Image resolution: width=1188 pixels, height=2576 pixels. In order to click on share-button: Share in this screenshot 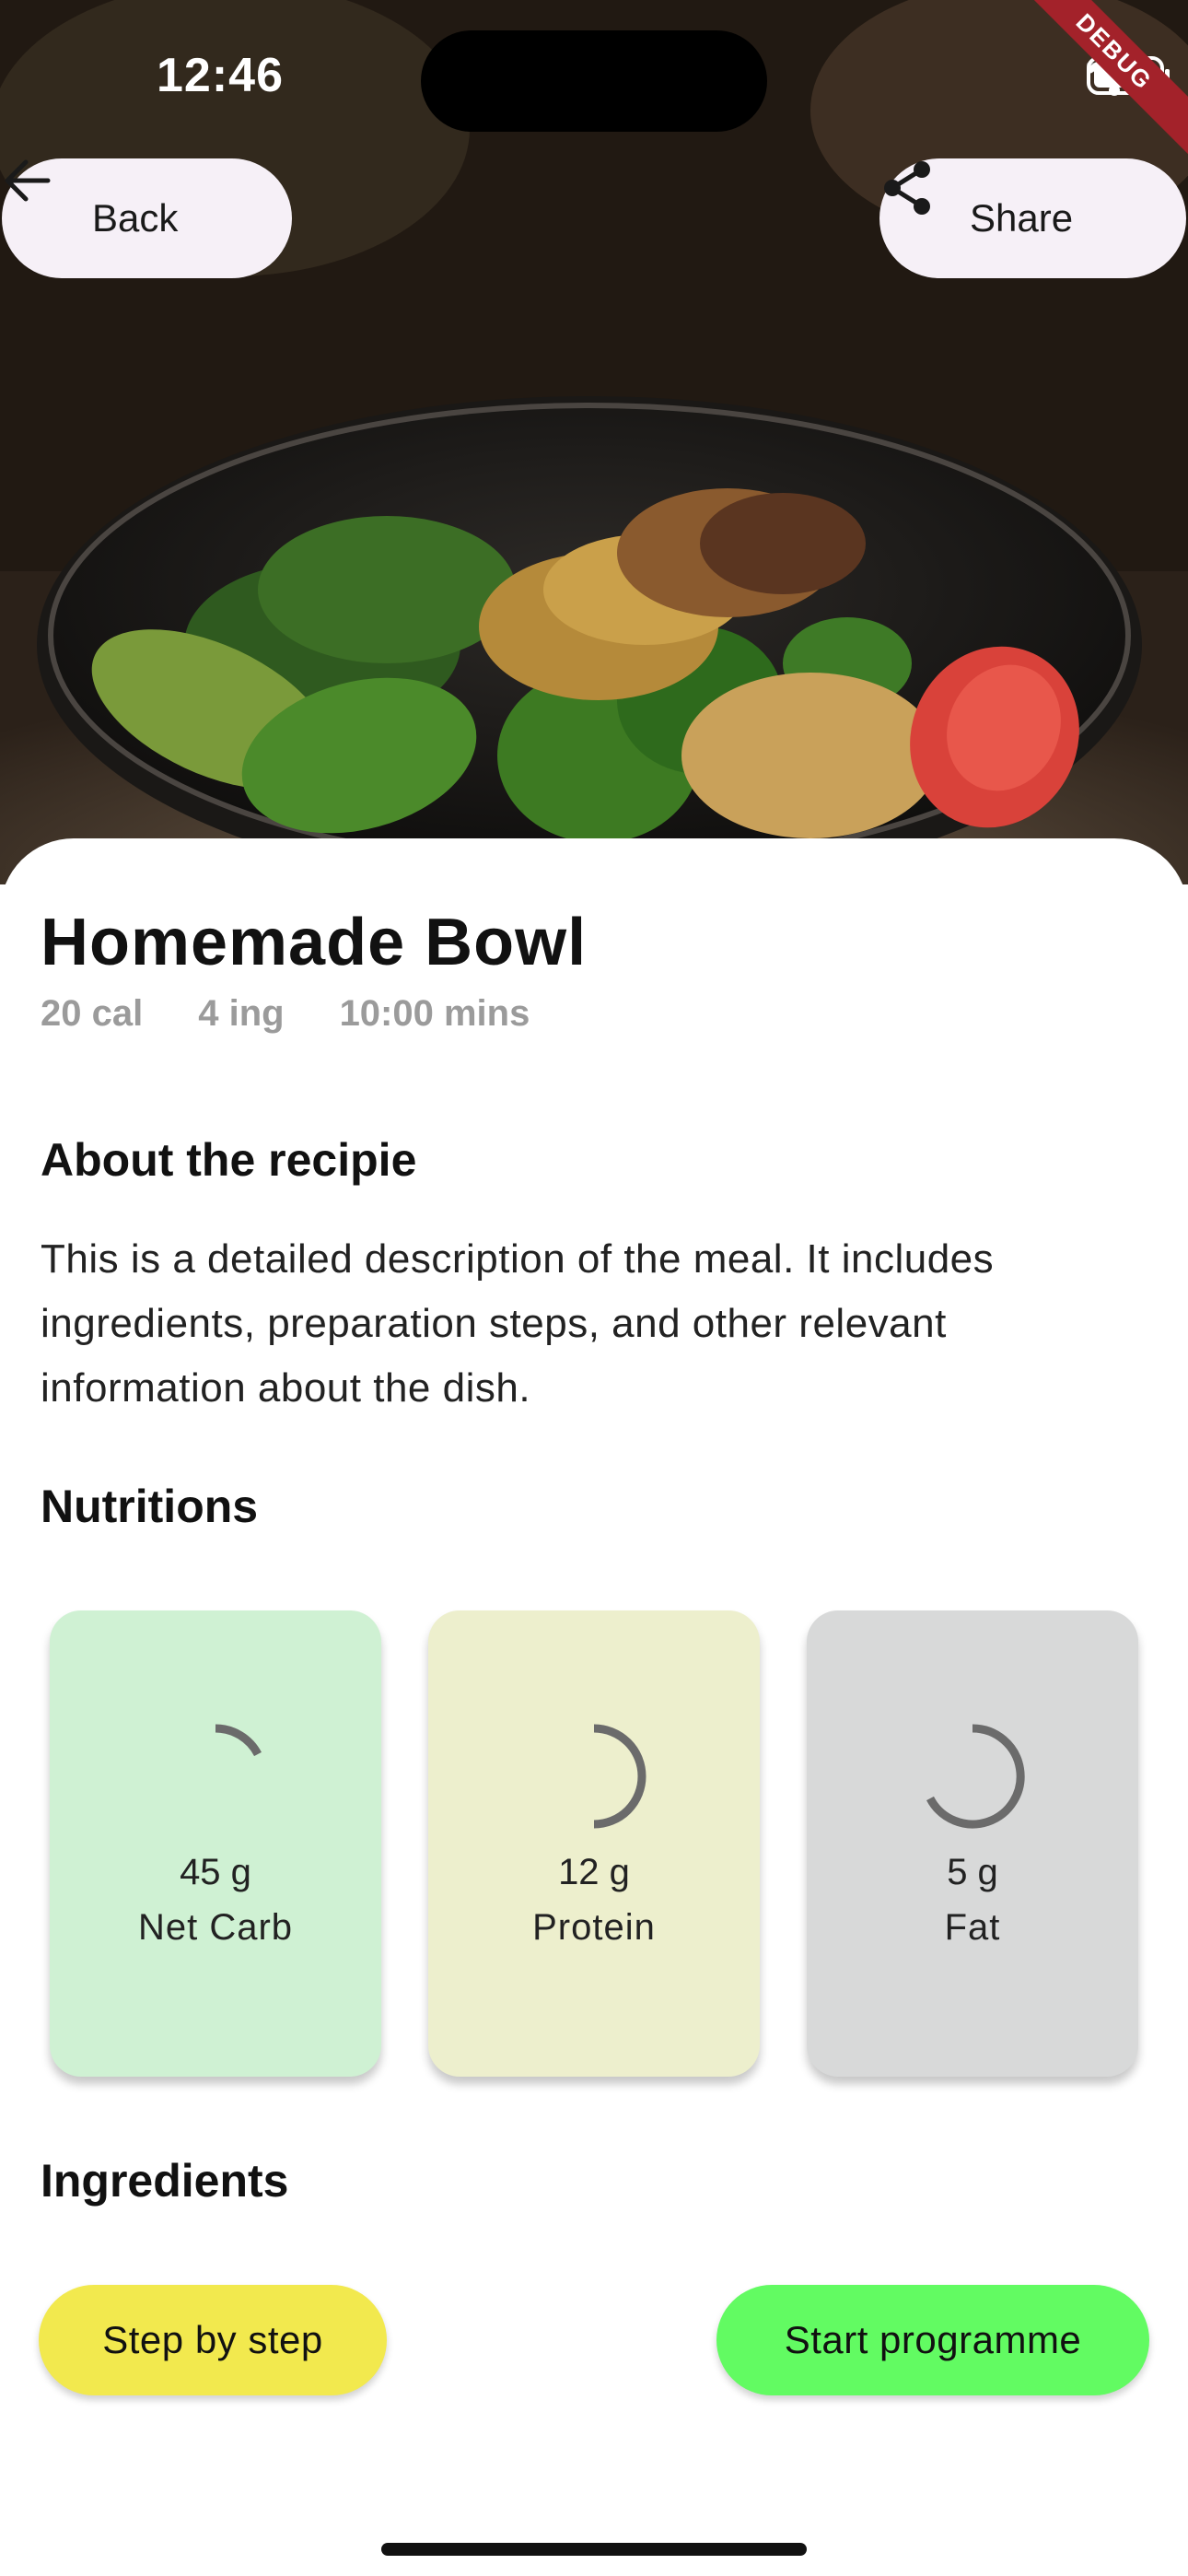, I will do `click(1032, 218)`.